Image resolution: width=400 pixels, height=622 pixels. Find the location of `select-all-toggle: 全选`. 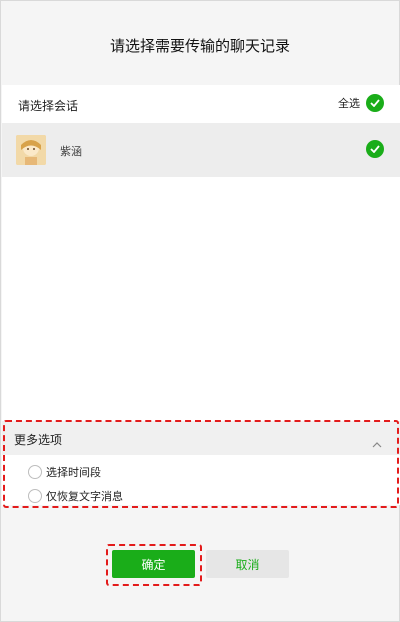

select-all-toggle: 全选 is located at coordinates (361, 103).